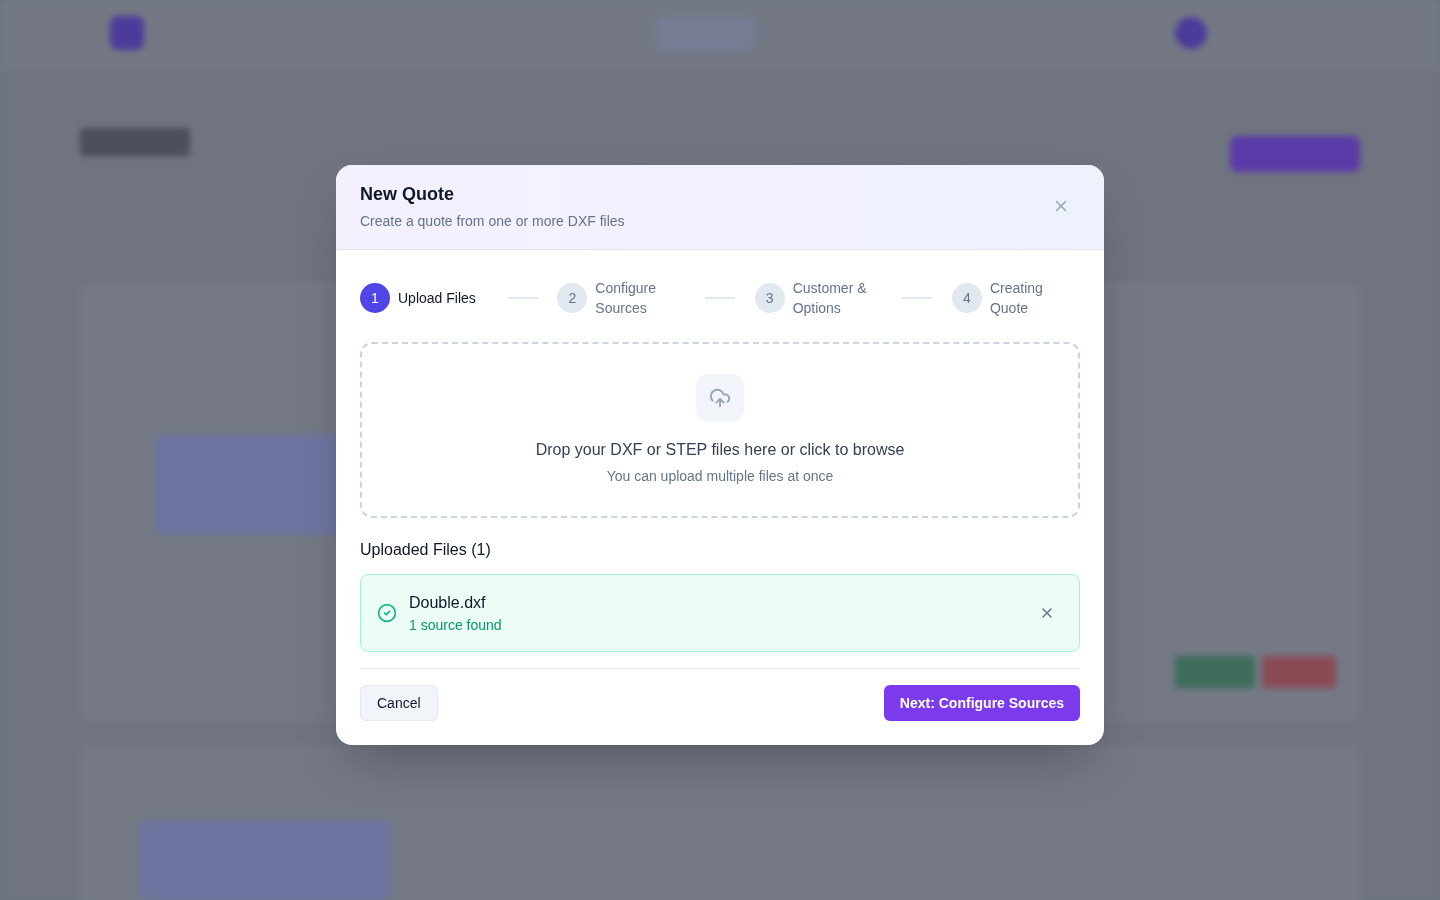  I want to click on dropzone-hint: You can upload multiple files at once, so click(720, 476).